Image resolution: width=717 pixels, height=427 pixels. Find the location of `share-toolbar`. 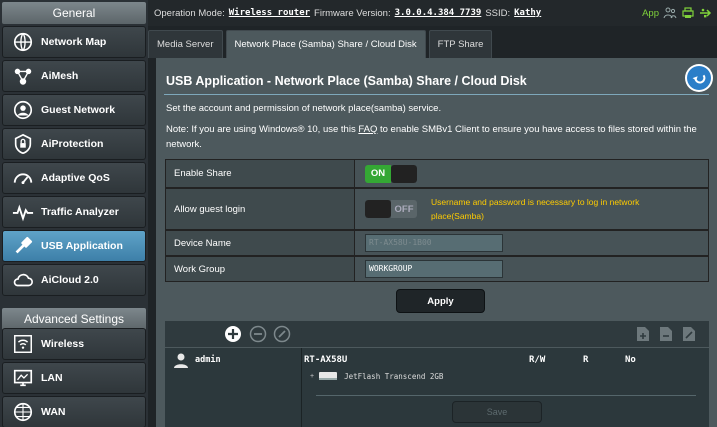

share-toolbar is located at coordinates (437, 334).